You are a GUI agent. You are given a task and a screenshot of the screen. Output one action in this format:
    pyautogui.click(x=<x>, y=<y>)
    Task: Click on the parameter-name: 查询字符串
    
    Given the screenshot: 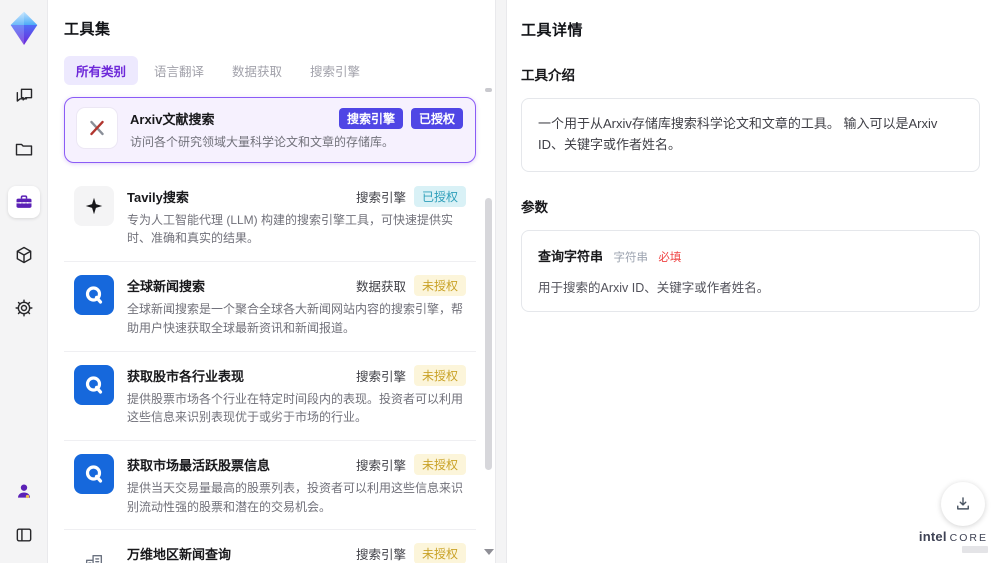 What is the action you would take?
    pyautogui.click(x=571, y=256)
    